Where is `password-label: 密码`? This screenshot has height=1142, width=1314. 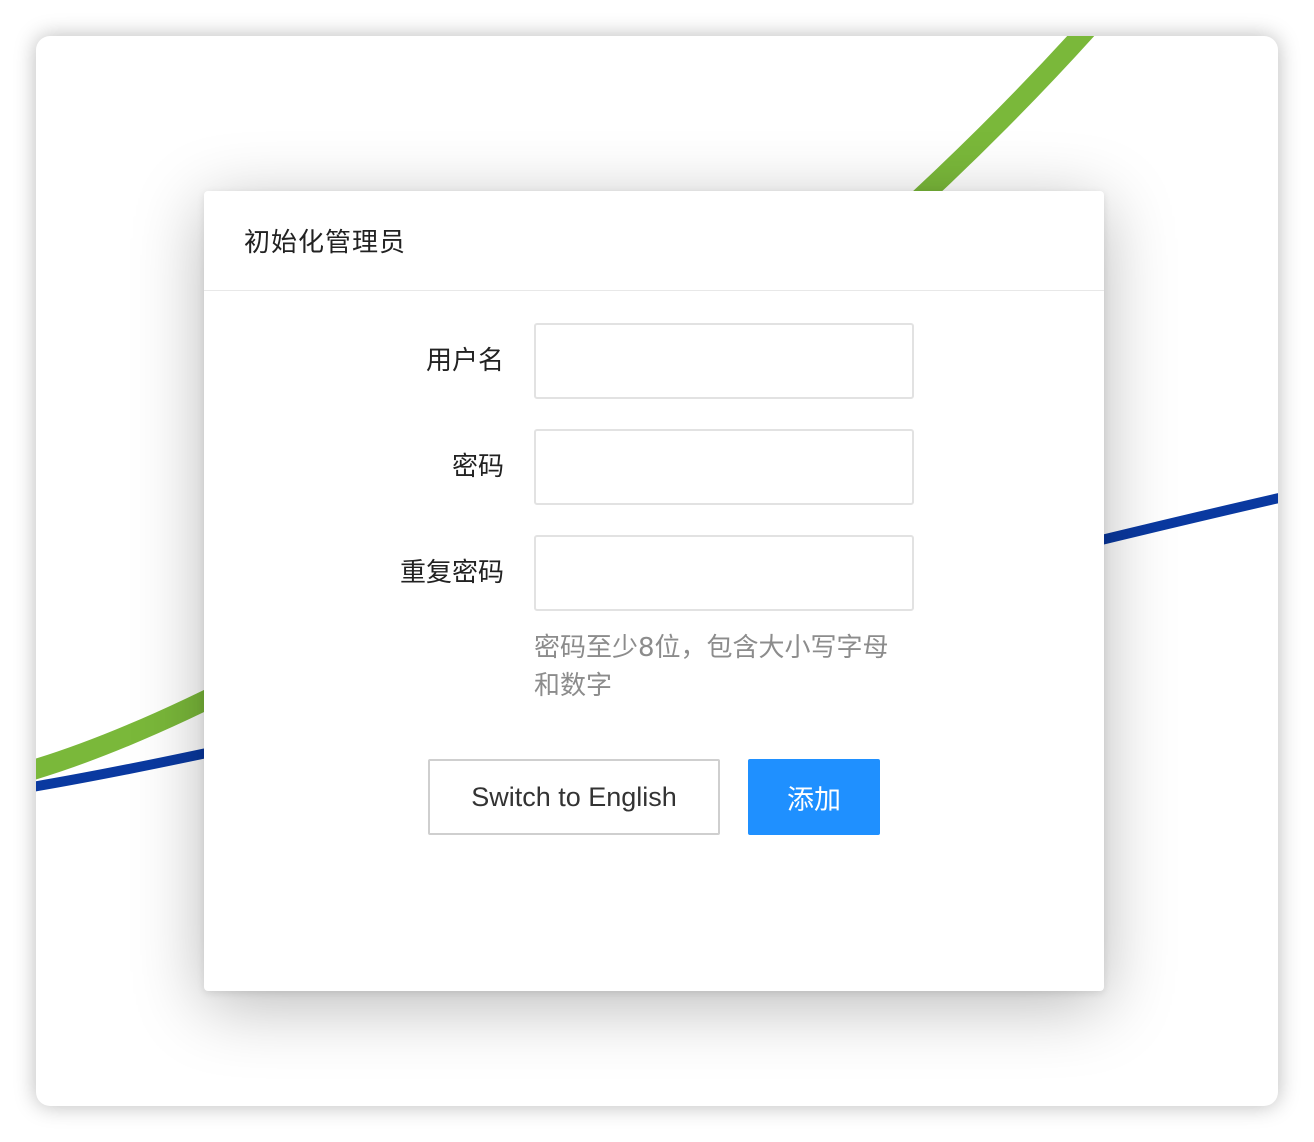
password-label: 密码 is located at coordinates (477, 467).